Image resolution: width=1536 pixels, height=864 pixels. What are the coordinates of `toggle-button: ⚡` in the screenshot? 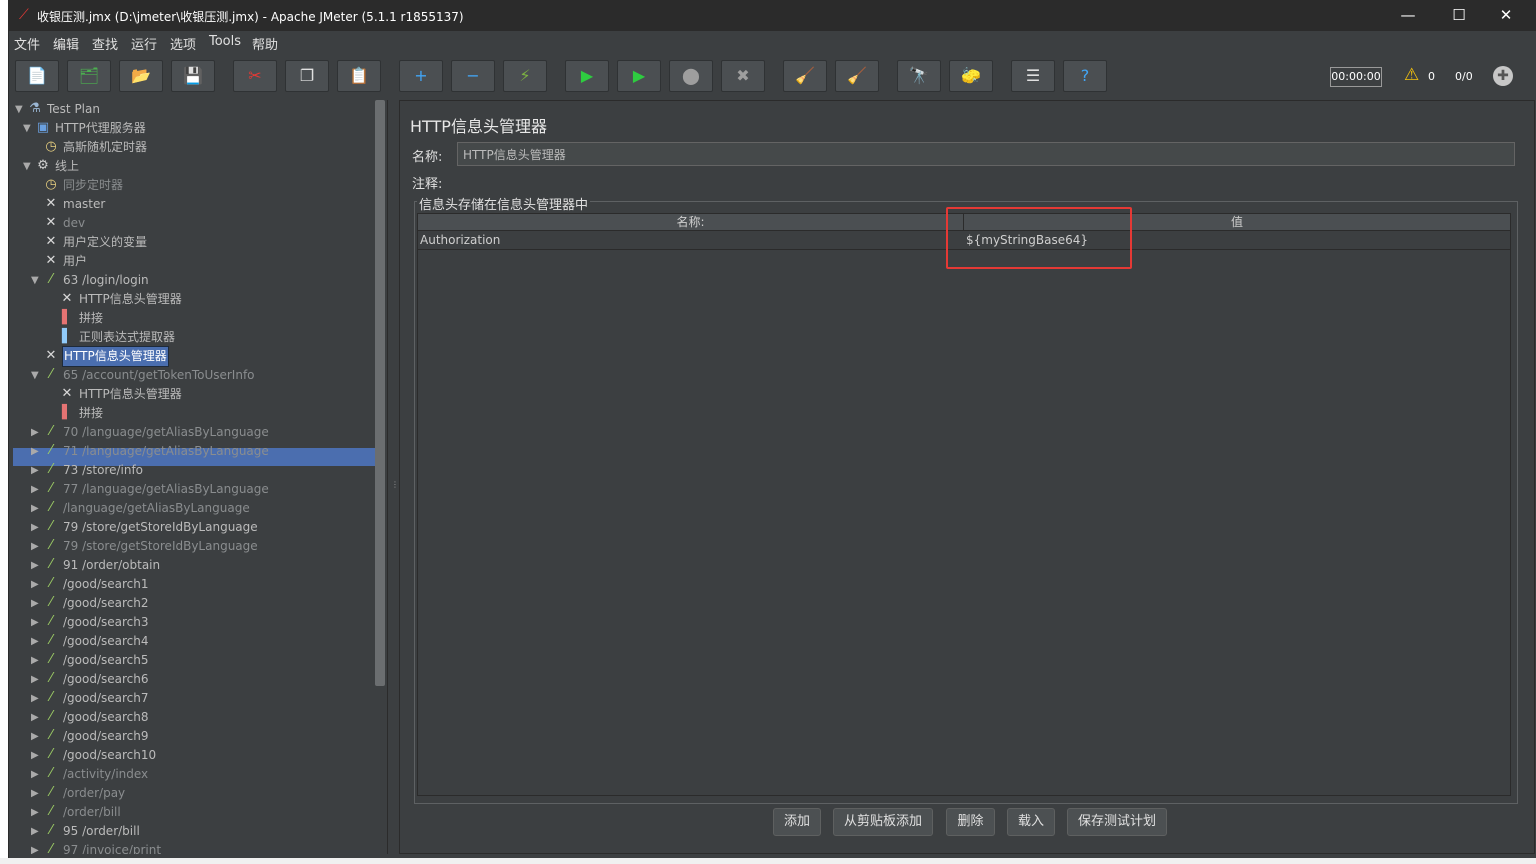 It's located at (525, 76).